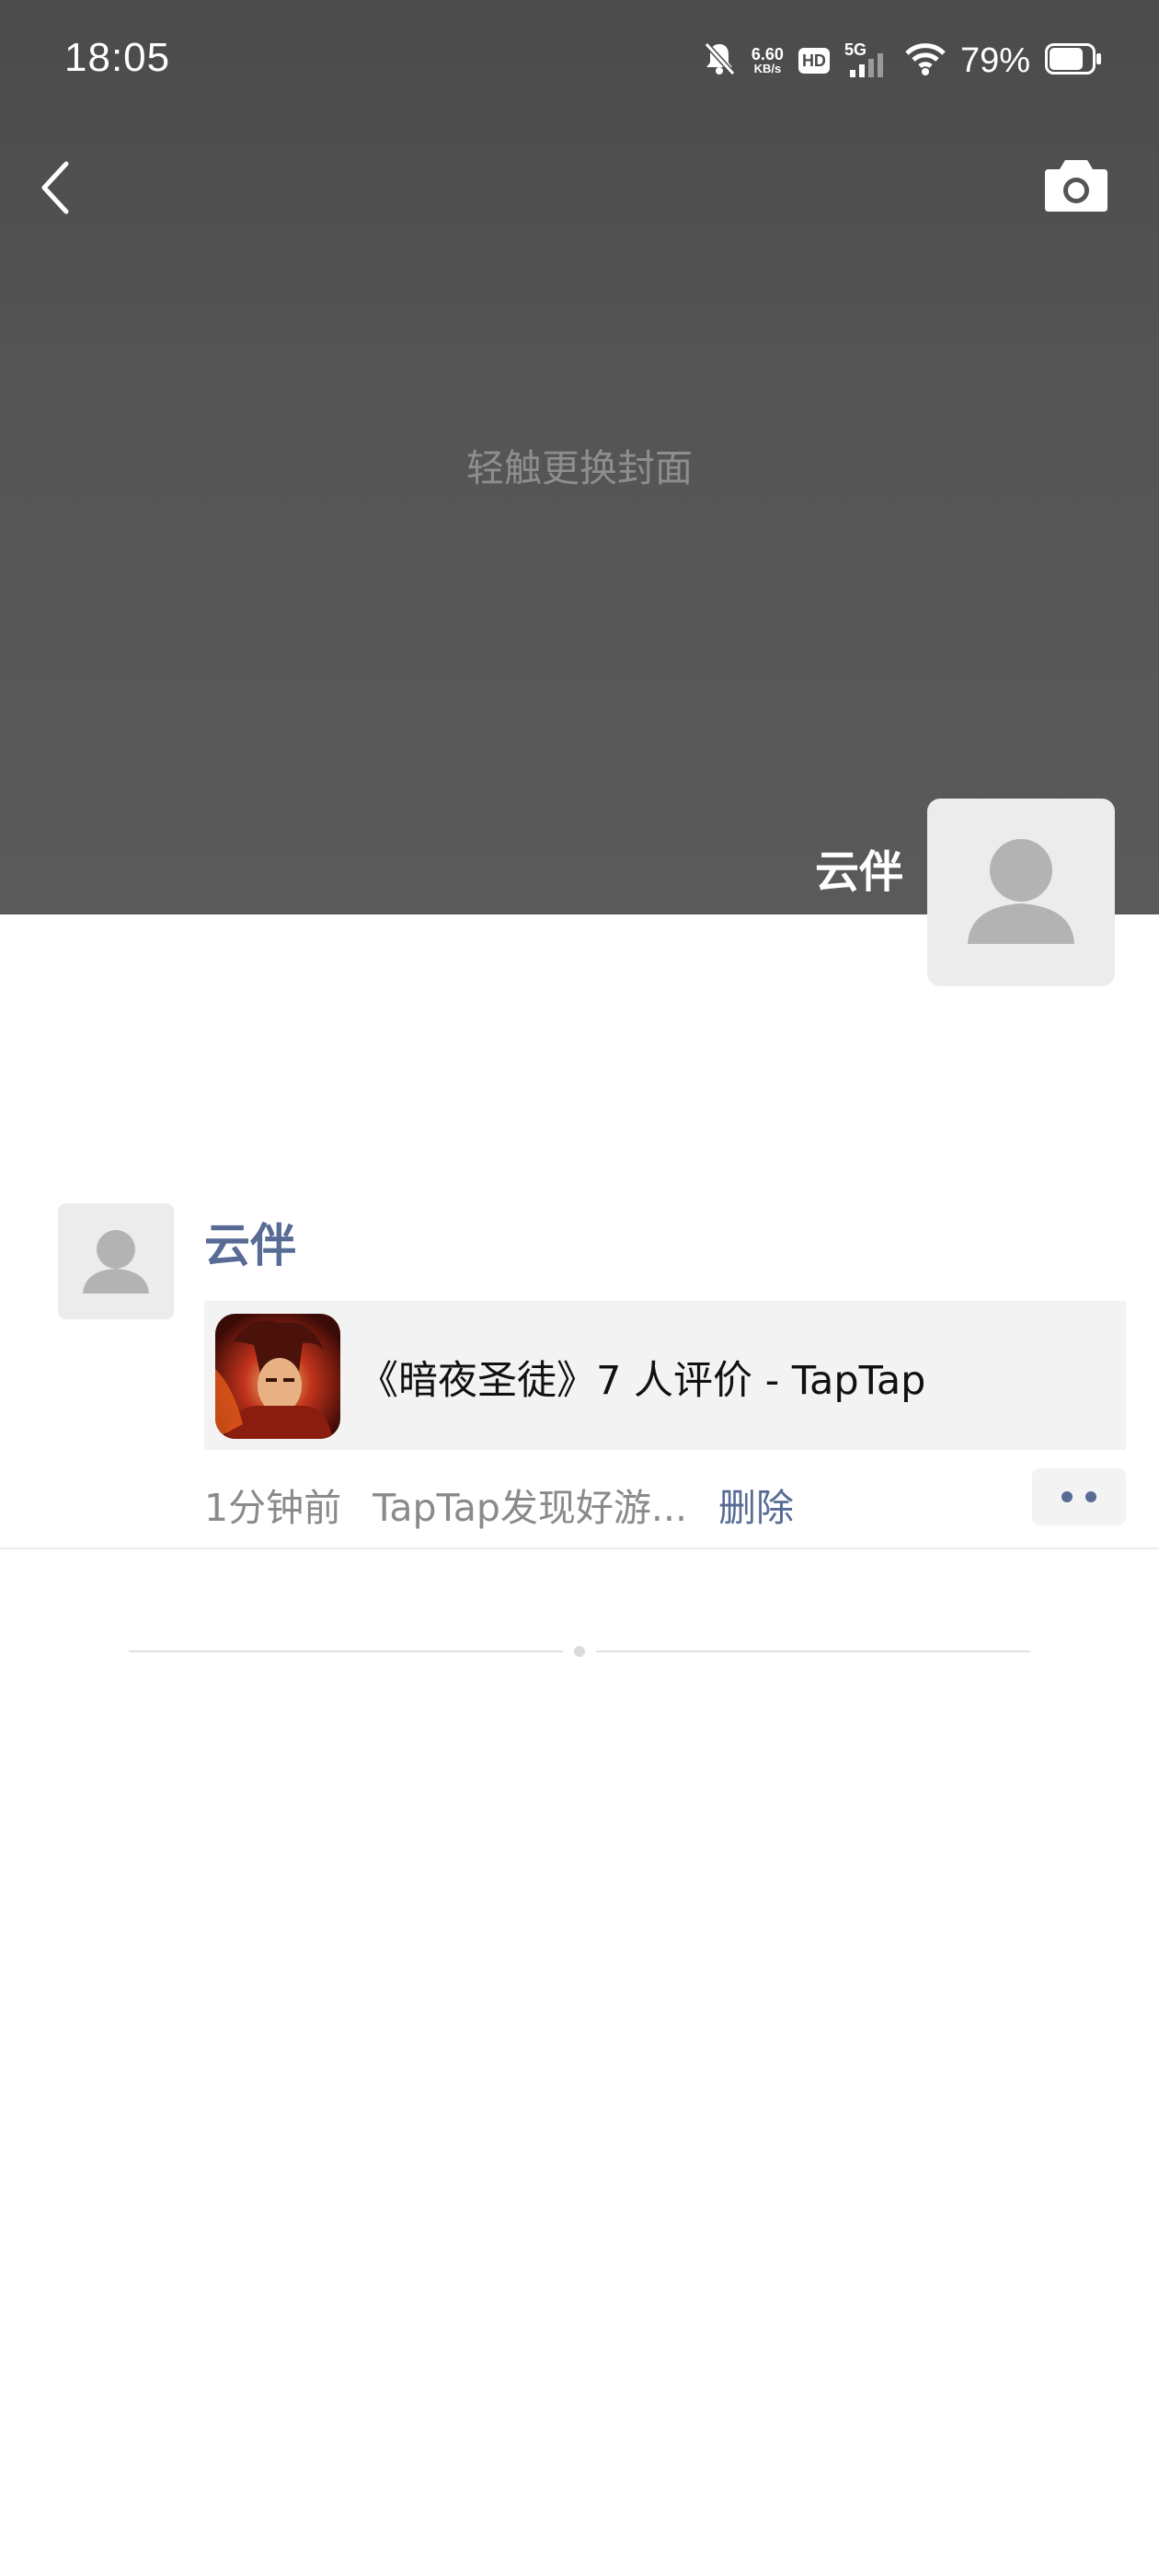 This screenshot has width=1159, height=2576. Describe the element at coordinates (579, 464) in the screenshot. I see `change-cover-hint: 轻触更换封面` at that location.